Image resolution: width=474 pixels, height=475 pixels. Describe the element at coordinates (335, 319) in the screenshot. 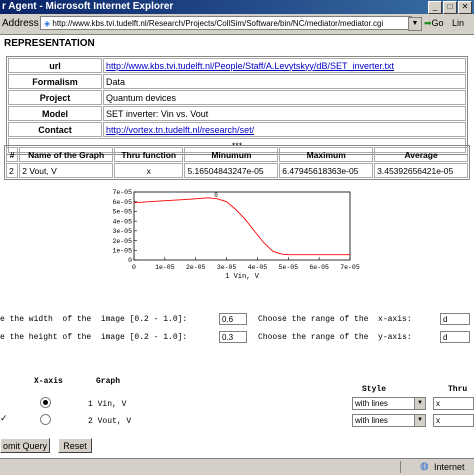

I see `xrange-label: Choose the range of the x-axis:` at that location.